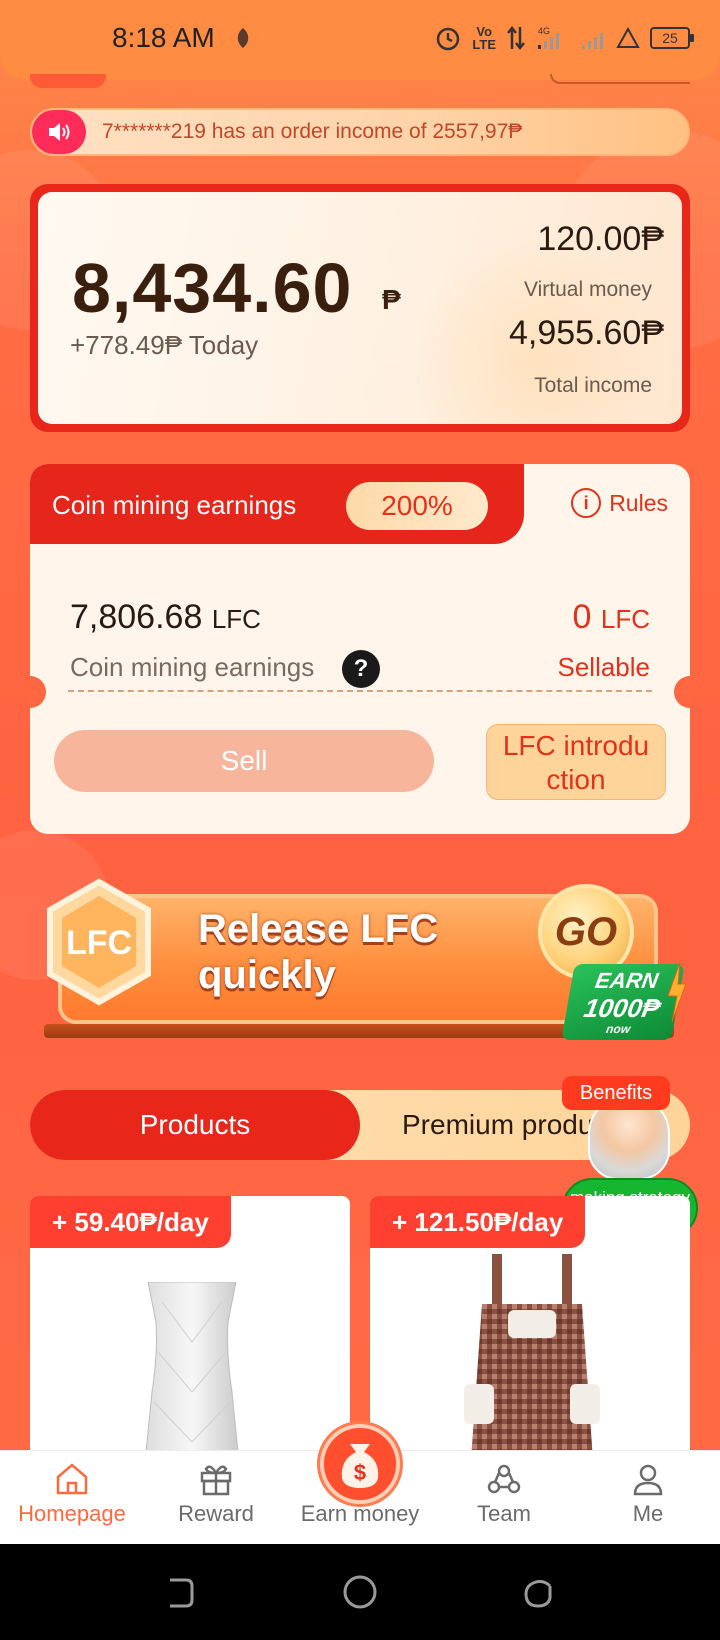 The width and height of the screenshot is (720, 1640). I want to click on speaker-icon, so click(59, 132).